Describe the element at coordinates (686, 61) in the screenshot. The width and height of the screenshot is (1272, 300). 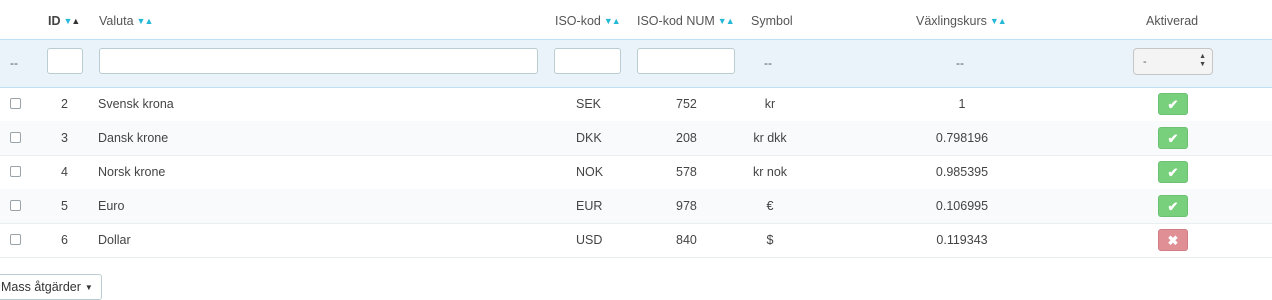
I see `filter-iso-num-input` at that location.